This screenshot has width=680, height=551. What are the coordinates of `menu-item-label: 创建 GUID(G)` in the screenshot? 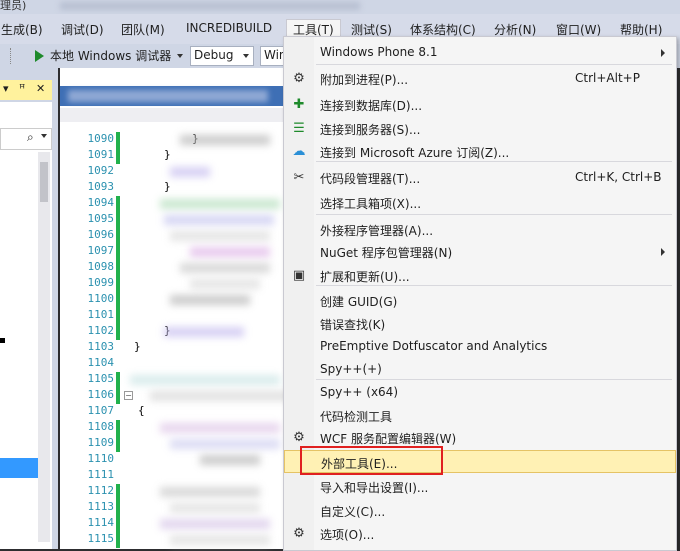 It's located at (359, 302).